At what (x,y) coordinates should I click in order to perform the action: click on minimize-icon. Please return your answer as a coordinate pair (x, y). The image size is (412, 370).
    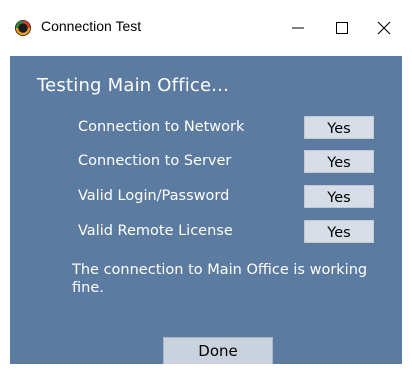
    Looking at the image, I should click on (298, 28).